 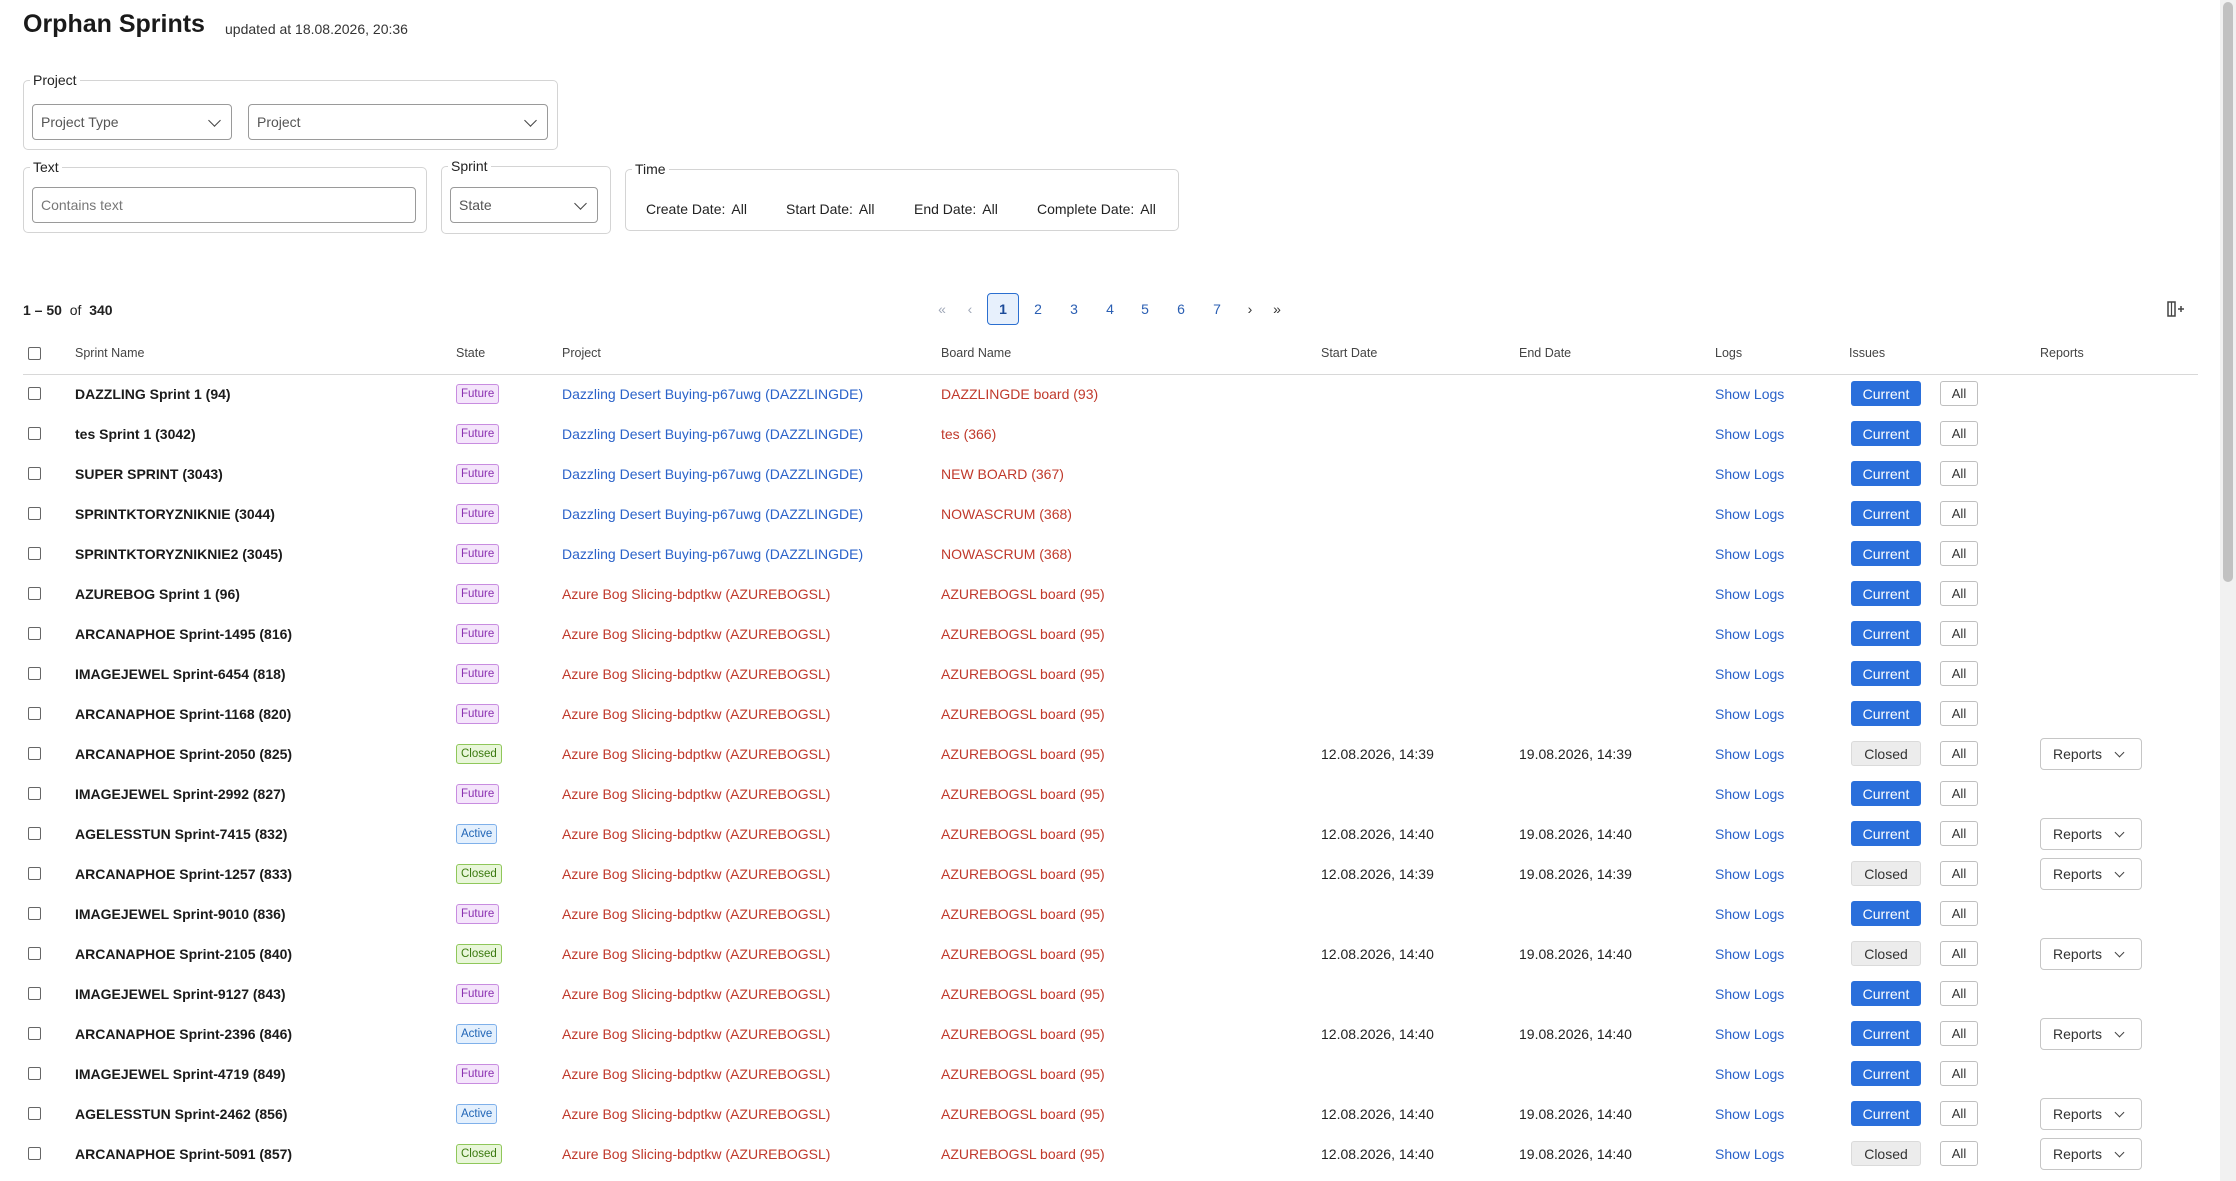 What do you see at coordinates (1217, 309) in the screenshot?
I see `page-7-button: 7` at bounding box center [1217, 309].